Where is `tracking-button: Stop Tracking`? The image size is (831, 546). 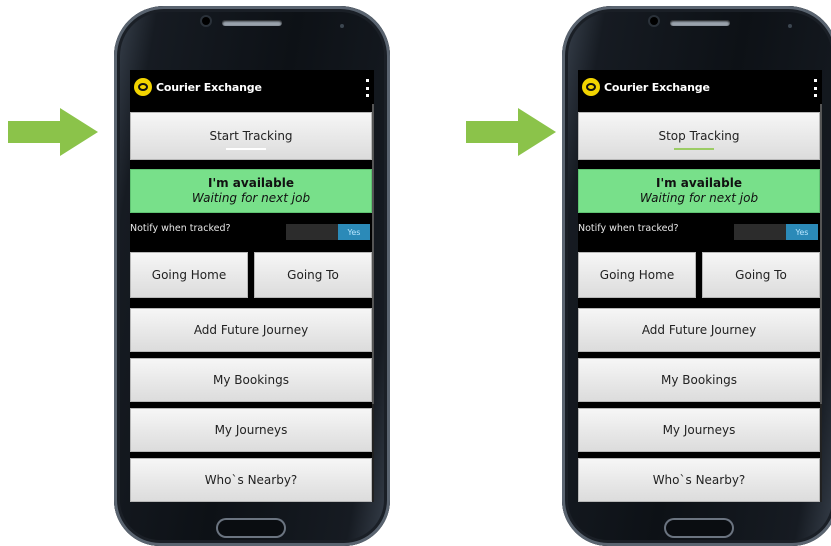
tracking-button: Stop Tracking is located at coordinates (699, 136).